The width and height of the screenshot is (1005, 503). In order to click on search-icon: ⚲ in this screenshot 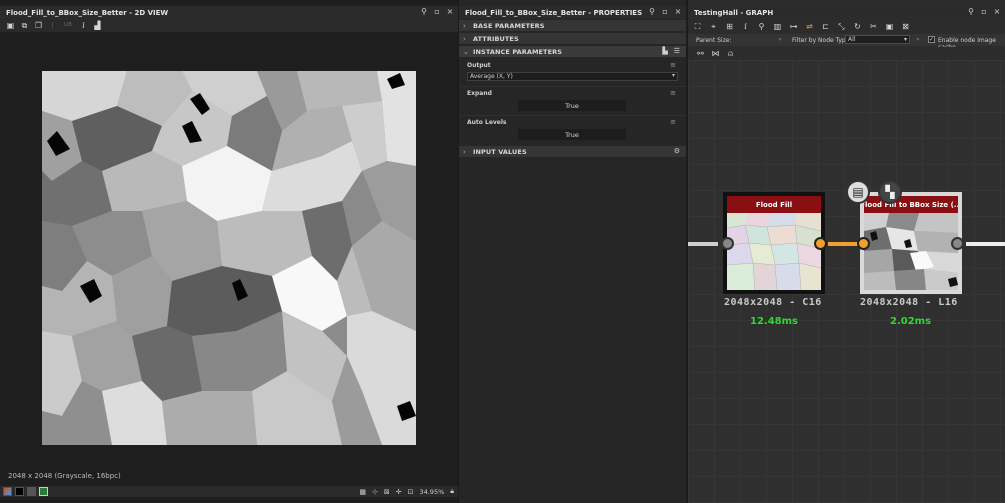, I will do `click(761, 26)`.